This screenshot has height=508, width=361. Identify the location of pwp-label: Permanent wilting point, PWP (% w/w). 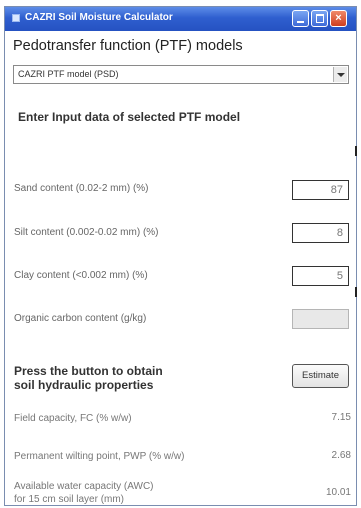
(99, 456).